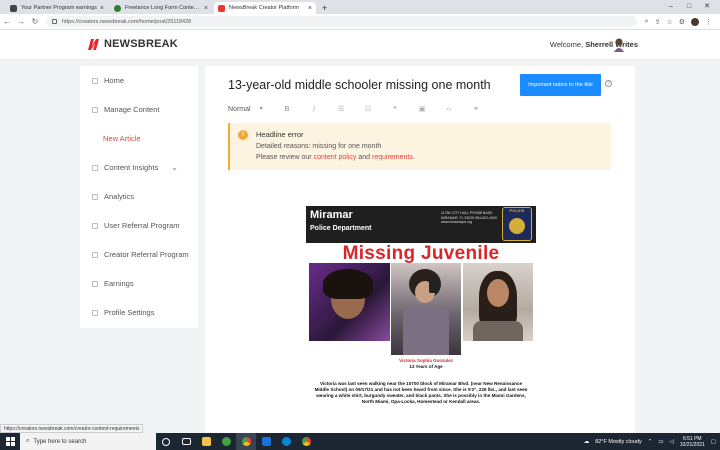 The height and width of the screenshot is (450, 720). What do you see at coordinates (341, 109) in the screenshot?
I see `ordered-list-icon: ☰` at bounding box center [341, 109].